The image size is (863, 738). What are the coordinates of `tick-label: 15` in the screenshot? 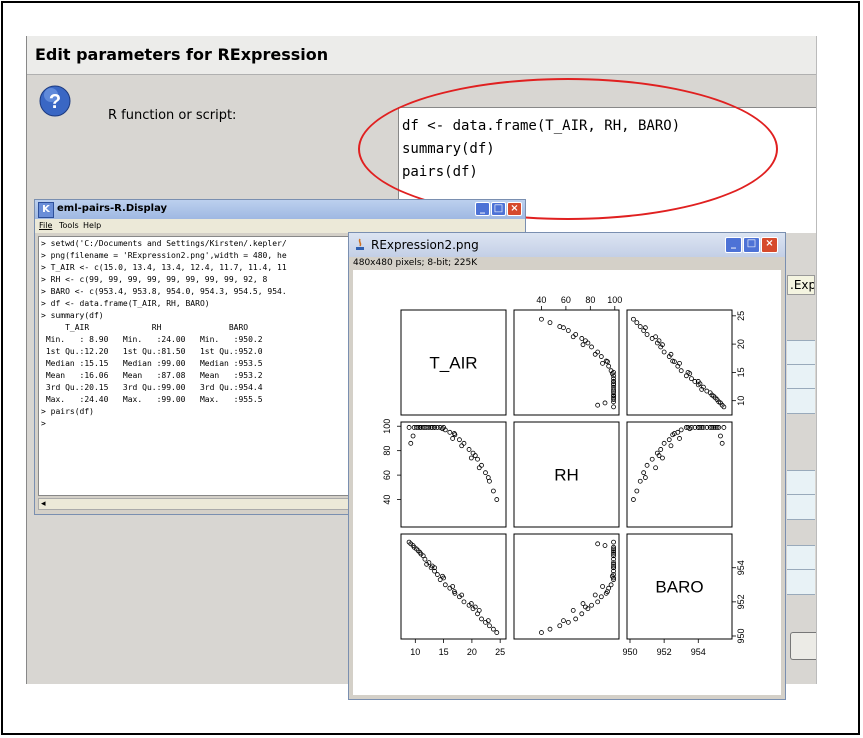 It's located at (444, 652).